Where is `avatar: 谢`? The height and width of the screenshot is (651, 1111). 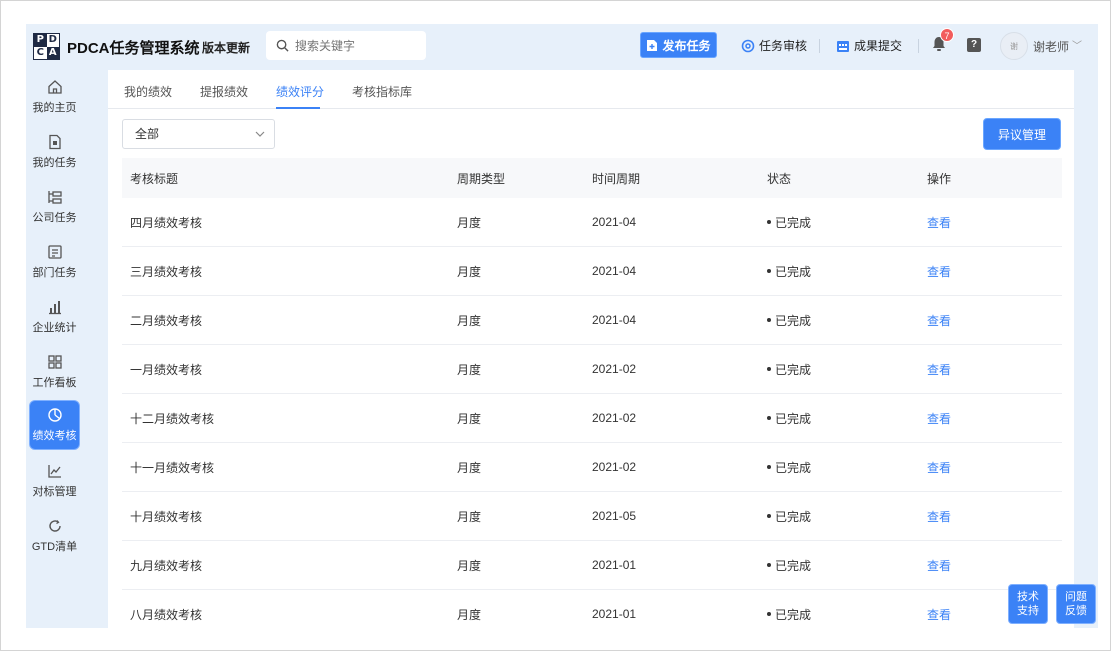
avatar: 谢 is located at coordinates (1014, 46).